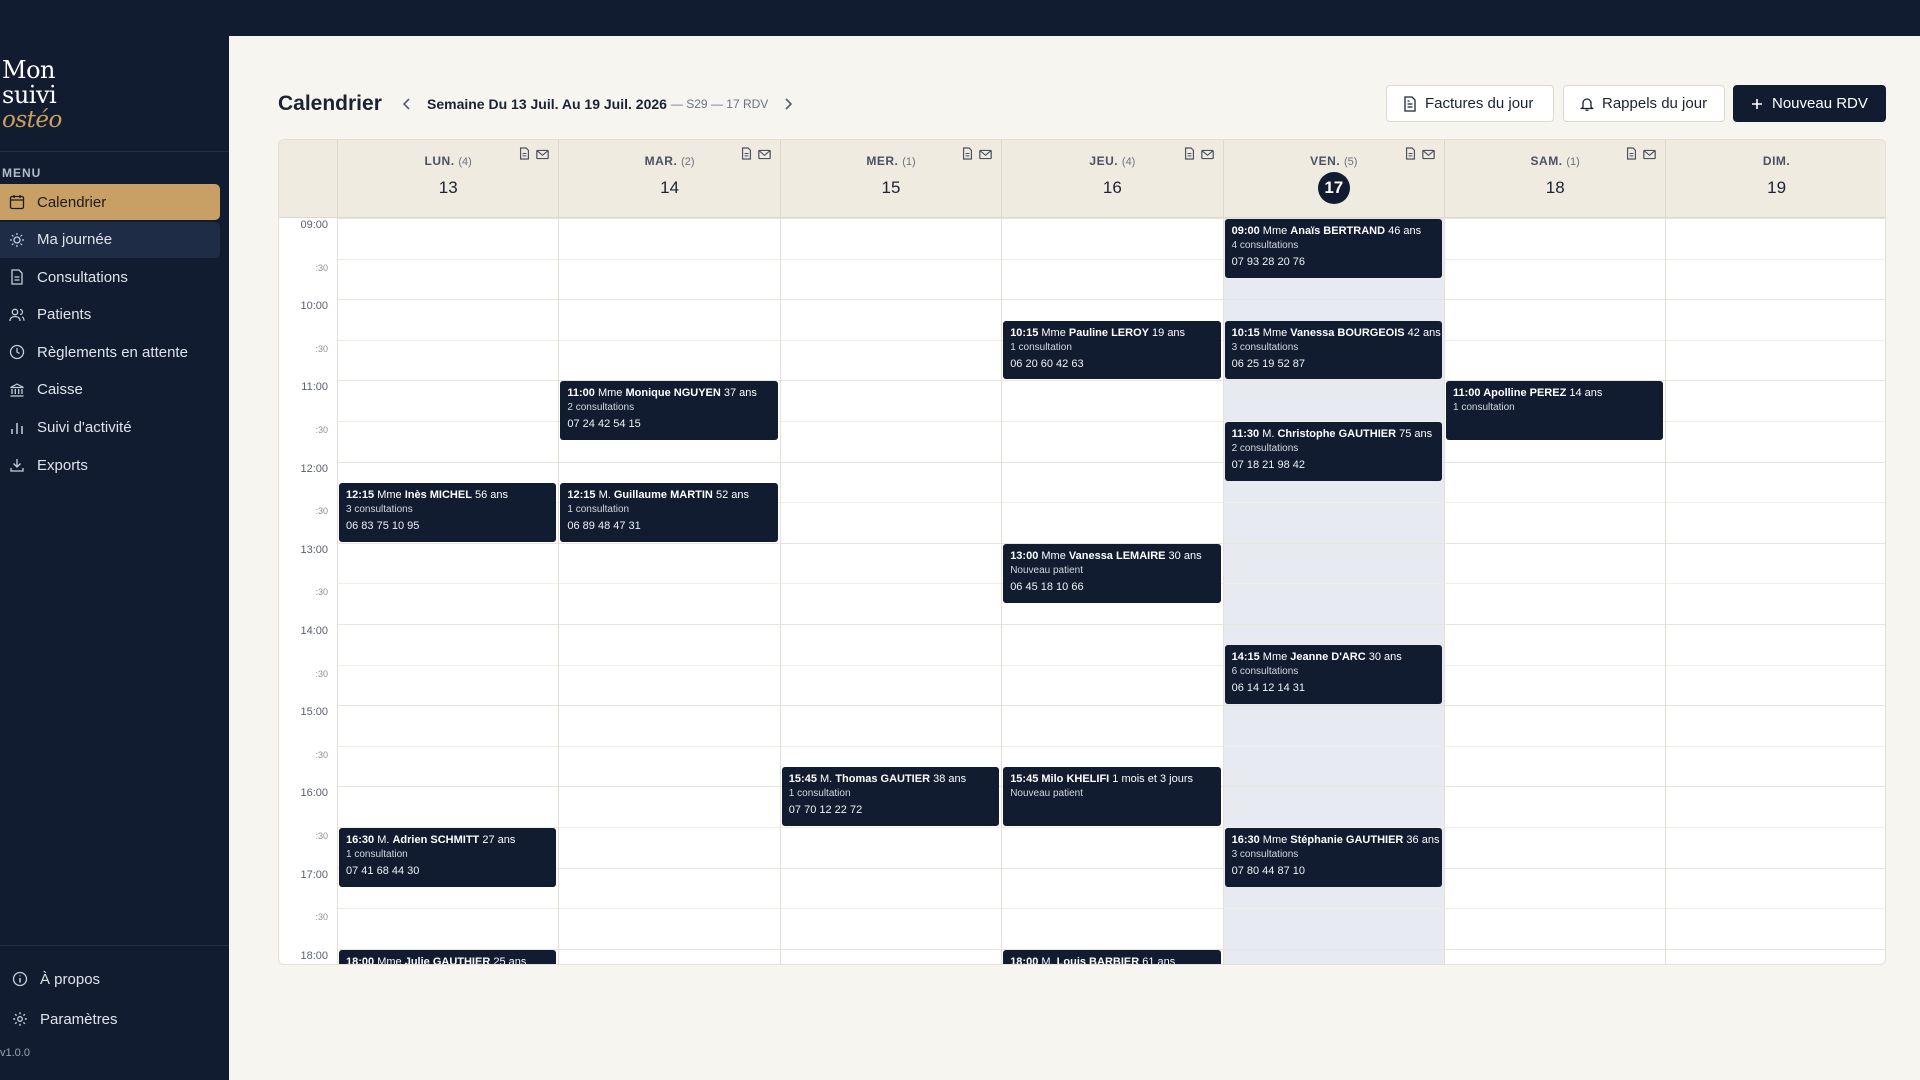 Image resolution: width=1920 pixels, height=1080 pixels. I want to click on patient-name: Adrien SCHMITT, so click(436, 840).